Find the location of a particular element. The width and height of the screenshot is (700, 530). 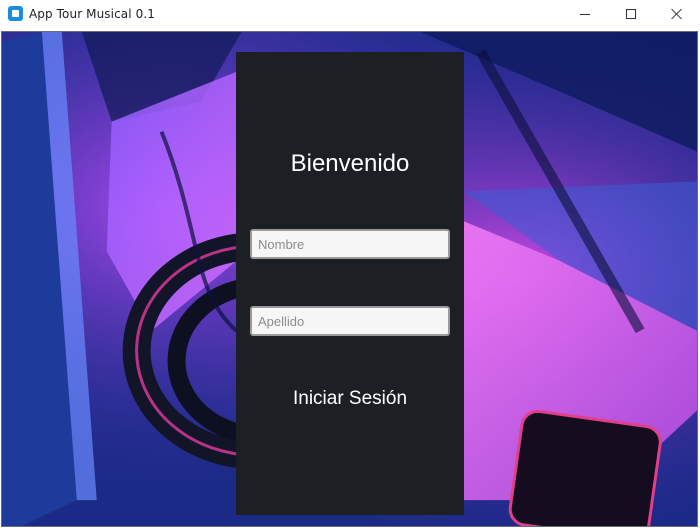

close-icon is located at coordinates (677, 14).